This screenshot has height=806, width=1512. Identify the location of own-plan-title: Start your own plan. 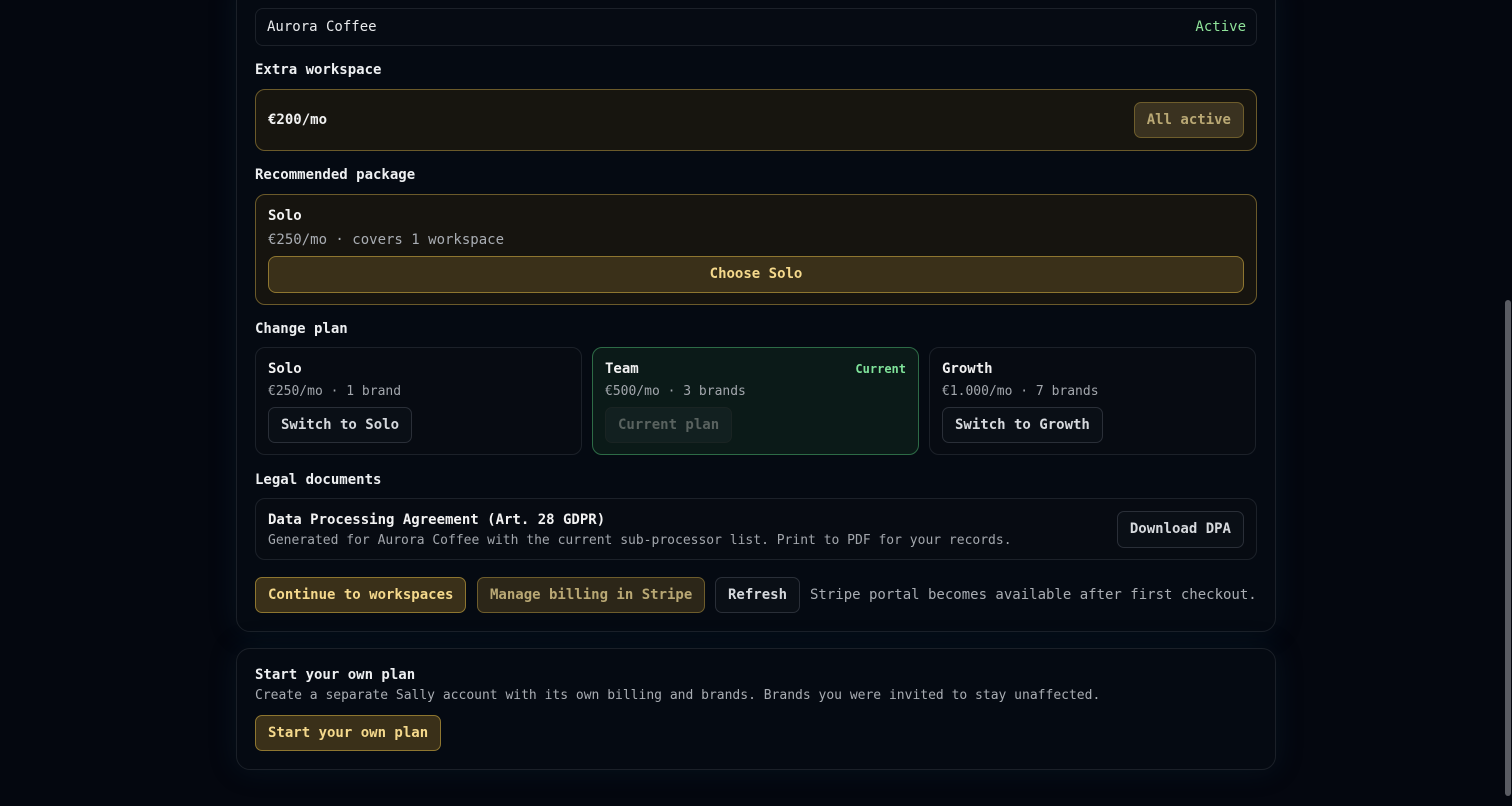
(335, 675).